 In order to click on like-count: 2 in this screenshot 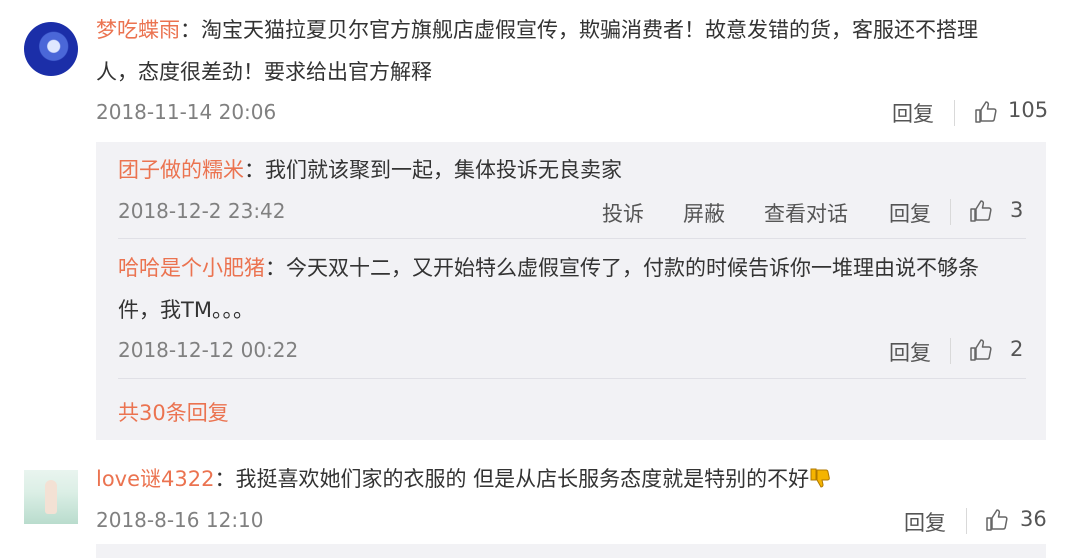, I will do `click(1017, 349)`.